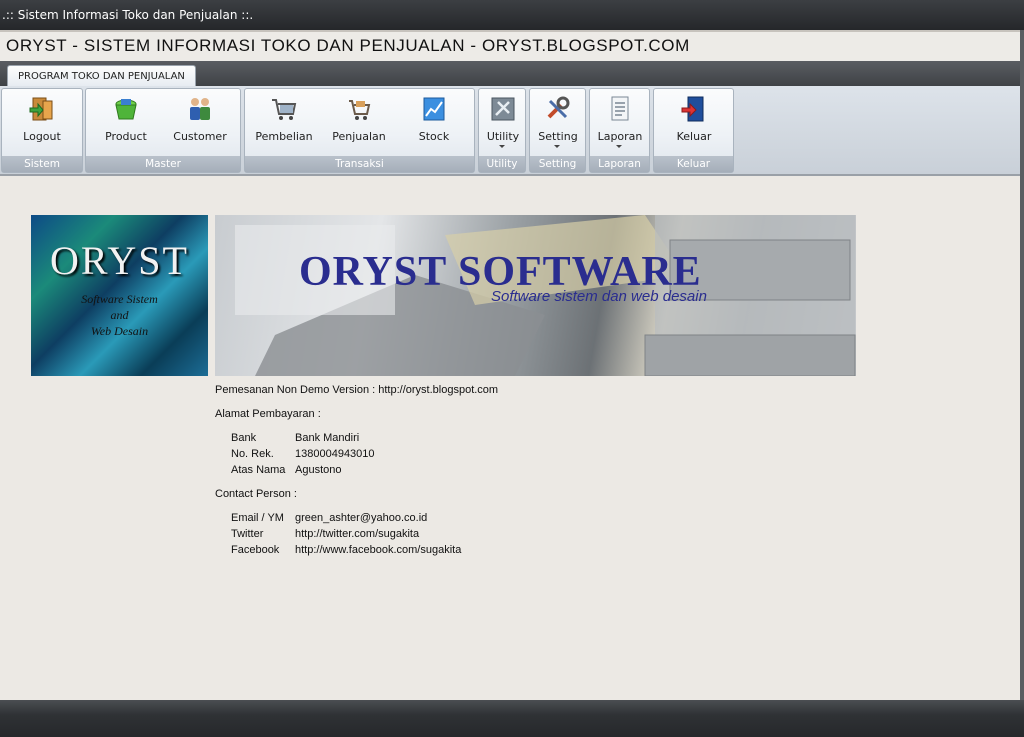 The height and width of the screenshot is (737, 1024). I want to click on setting-button: Setting, so click(558, 123).